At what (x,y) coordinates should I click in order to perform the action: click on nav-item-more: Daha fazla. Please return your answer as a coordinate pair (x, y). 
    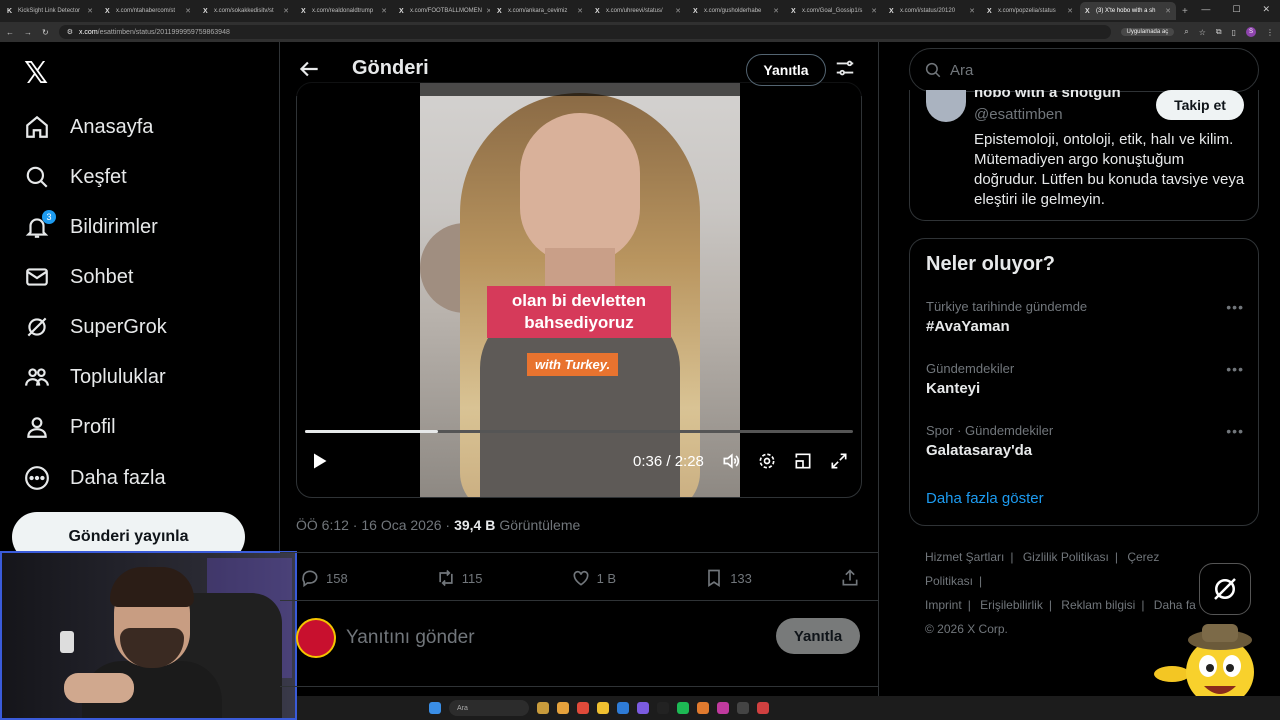
    Looking at the image, I should click on (95, 478).